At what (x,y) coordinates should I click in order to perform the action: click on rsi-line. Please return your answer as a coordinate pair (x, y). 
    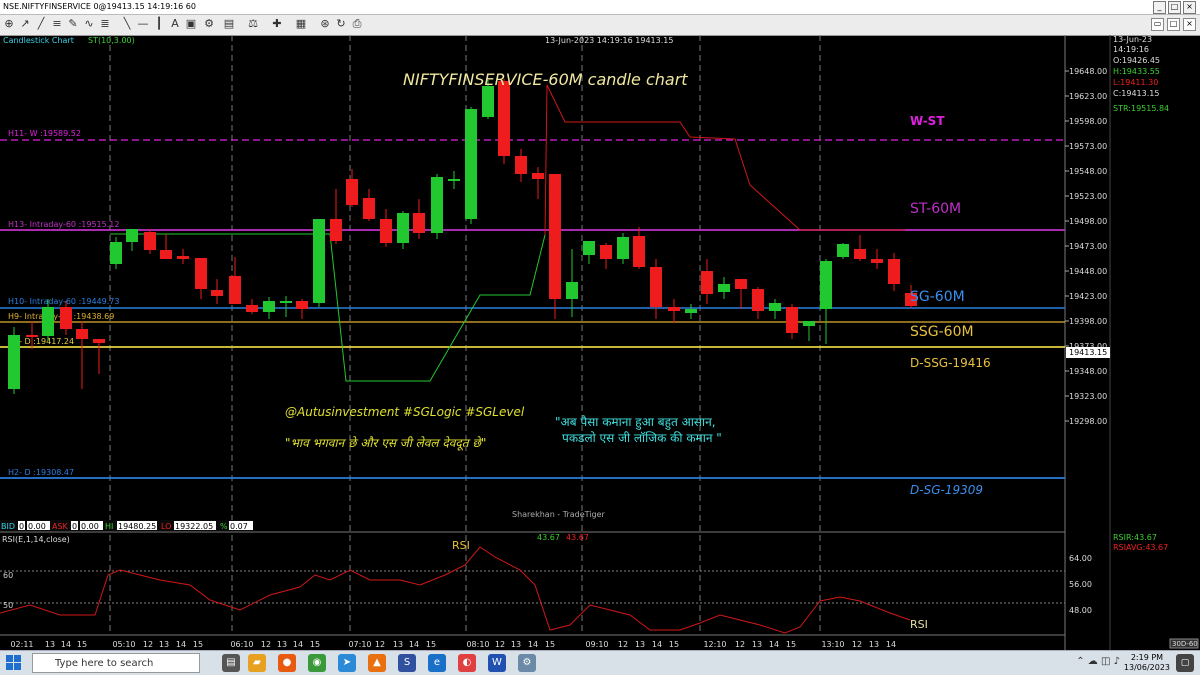
    Looking at the image, I should click on (455, 590).